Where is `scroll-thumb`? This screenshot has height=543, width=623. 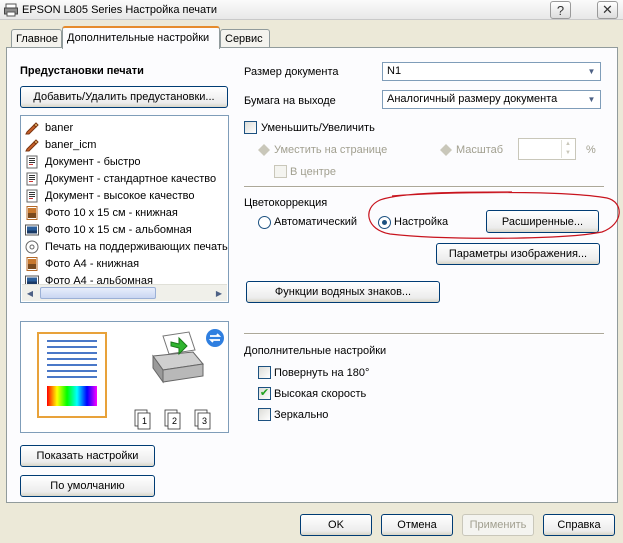 scroll-thumb is located at coordinates (98, 293).